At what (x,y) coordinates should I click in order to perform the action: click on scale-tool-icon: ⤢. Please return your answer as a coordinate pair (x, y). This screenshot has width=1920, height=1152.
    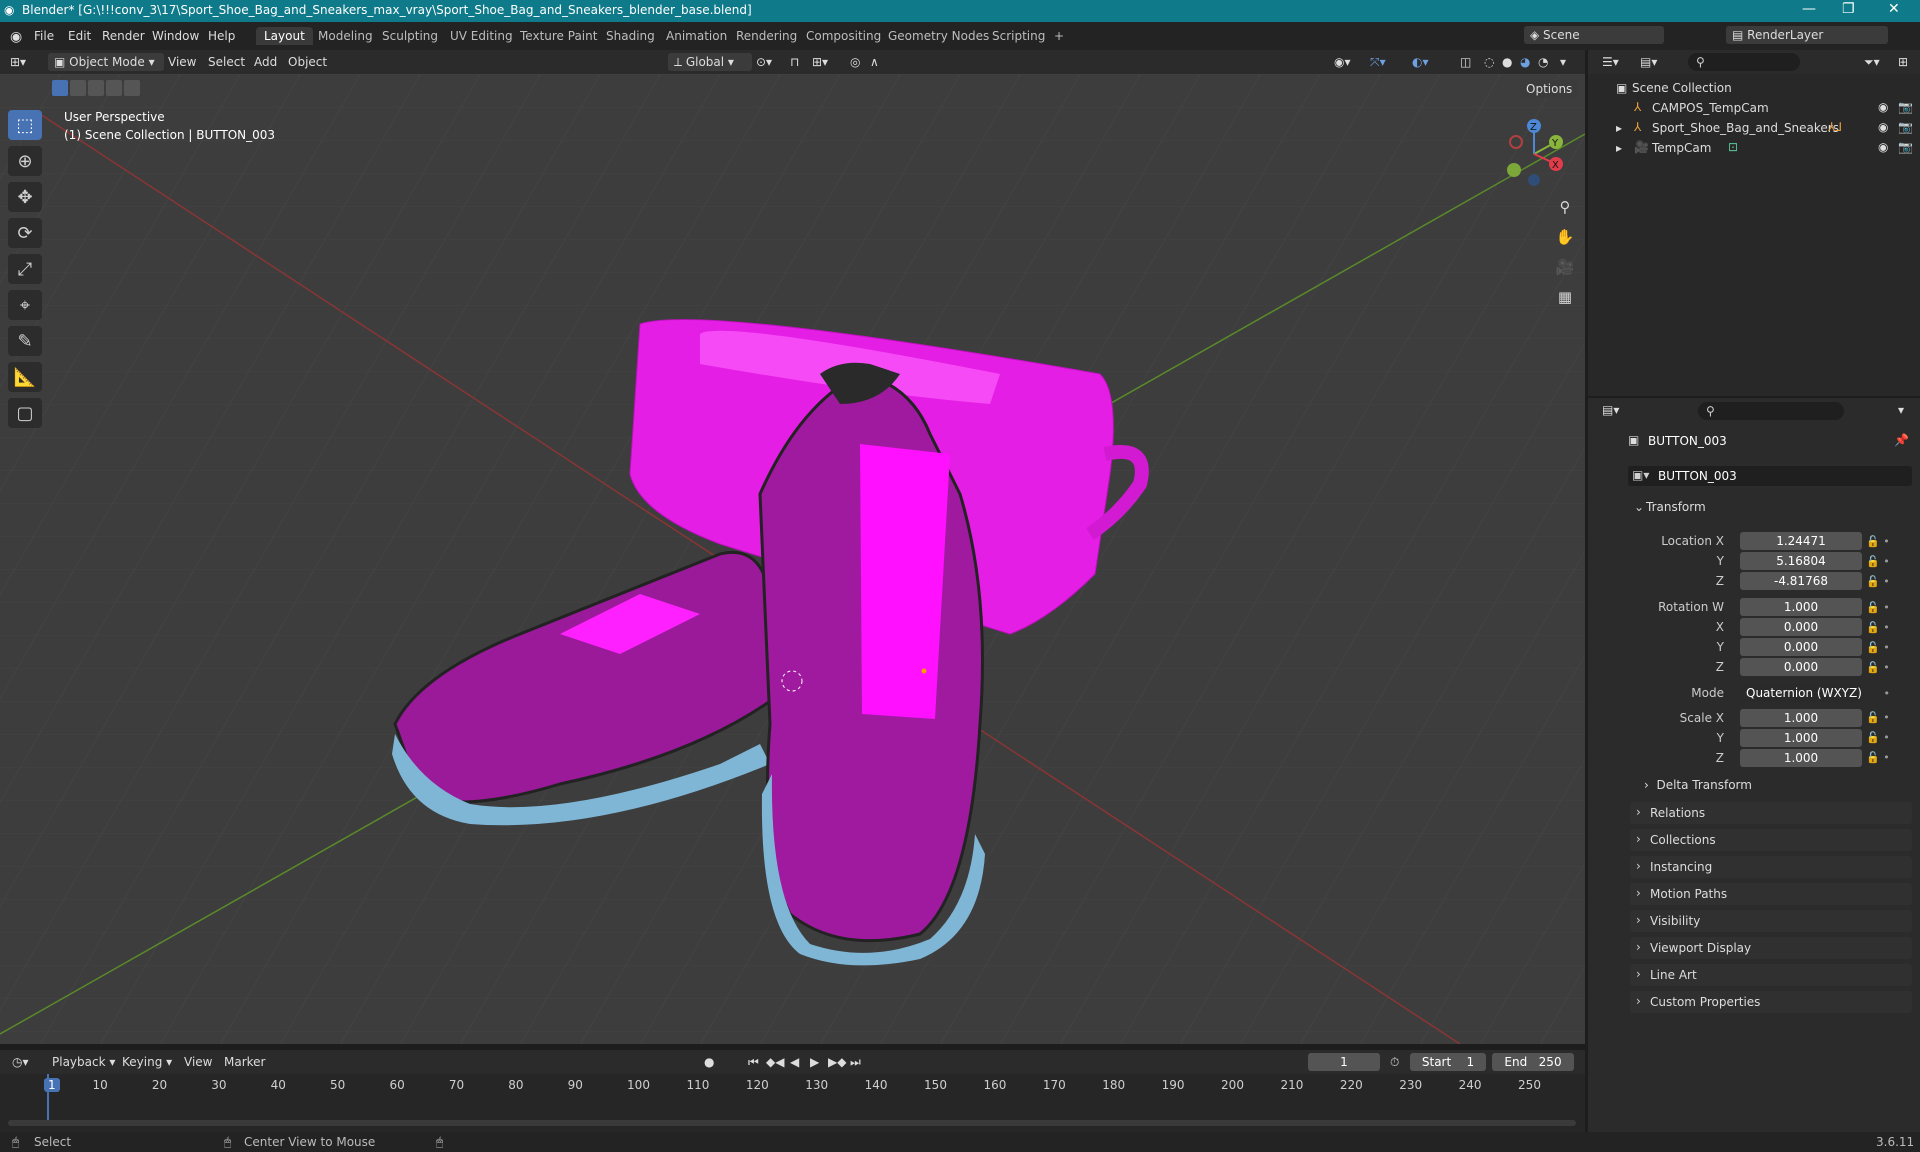
    Looking at the image, I should click on (25, 269).